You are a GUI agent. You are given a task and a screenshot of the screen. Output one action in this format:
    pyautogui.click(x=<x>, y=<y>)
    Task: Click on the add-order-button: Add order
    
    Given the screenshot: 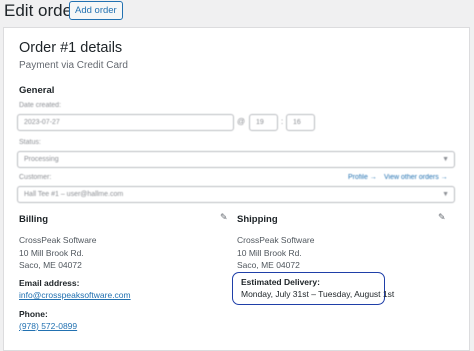 What is the action you would take?
    pyautogui.click(x=96, y=10)
    